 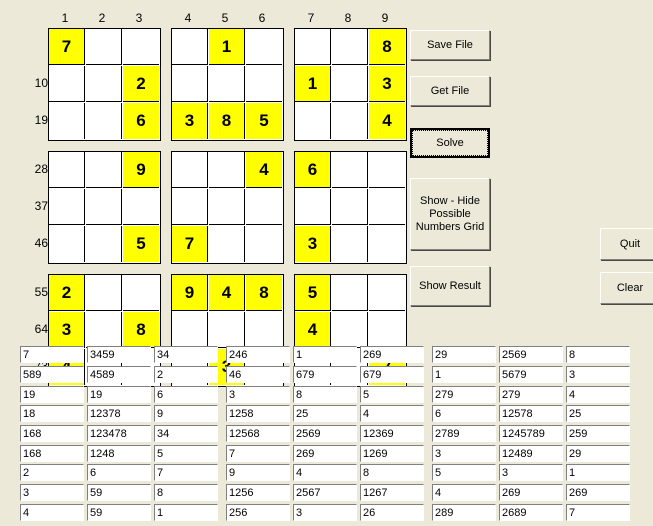 I want to click on possible-cell-r5c5: 2569, so click(x=325, y=433).